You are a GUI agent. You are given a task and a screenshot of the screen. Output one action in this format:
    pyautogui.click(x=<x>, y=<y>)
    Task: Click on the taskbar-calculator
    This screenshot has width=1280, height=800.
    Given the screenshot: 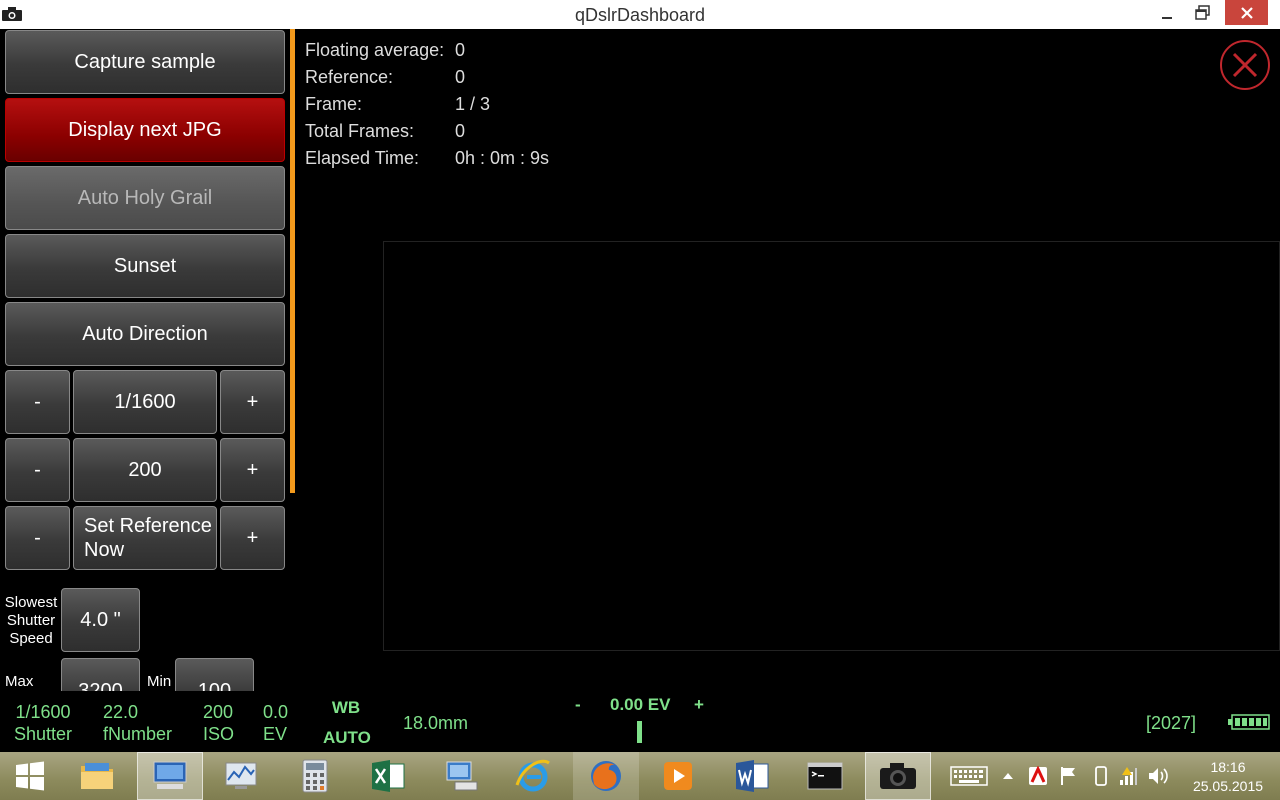 What is the action you would take?
    pyautogui.click(x=315, y=776)
    